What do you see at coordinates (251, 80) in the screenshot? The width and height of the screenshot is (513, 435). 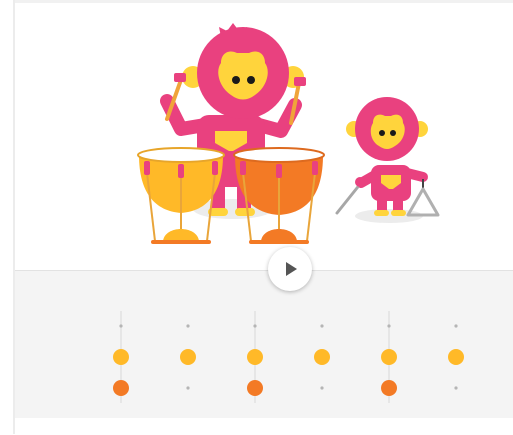 I see `big-monkey-eye-right` at bounding box center [251, 80].